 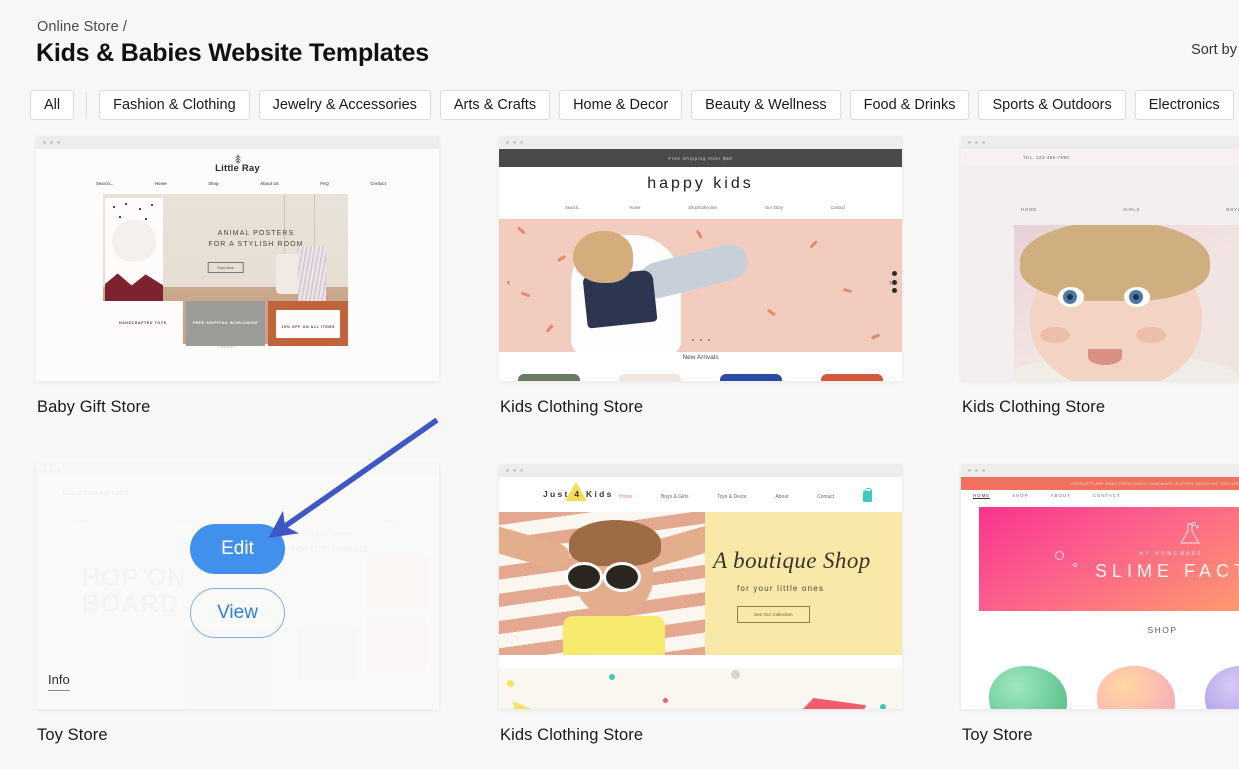 I want to click on filter-chip-home-decor: Home & Decor, so click(x=621, y=105).